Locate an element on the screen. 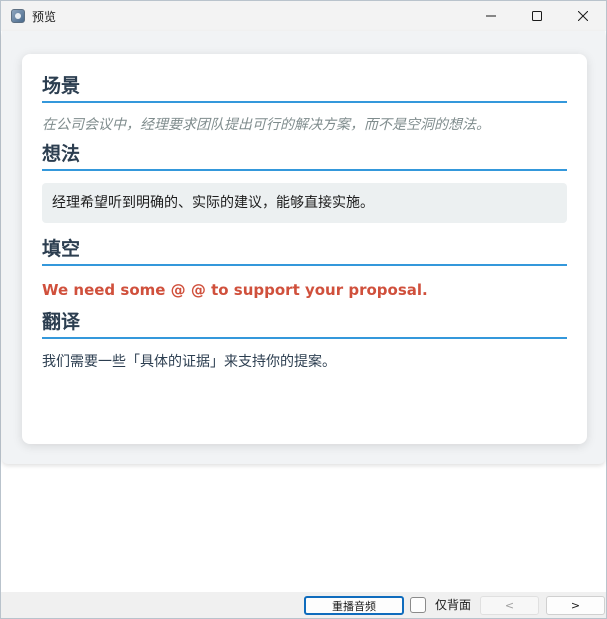 The width and height of the screenshot is (607, 619). back-only-label: 仅背面 is located at coordinates (453, 605).